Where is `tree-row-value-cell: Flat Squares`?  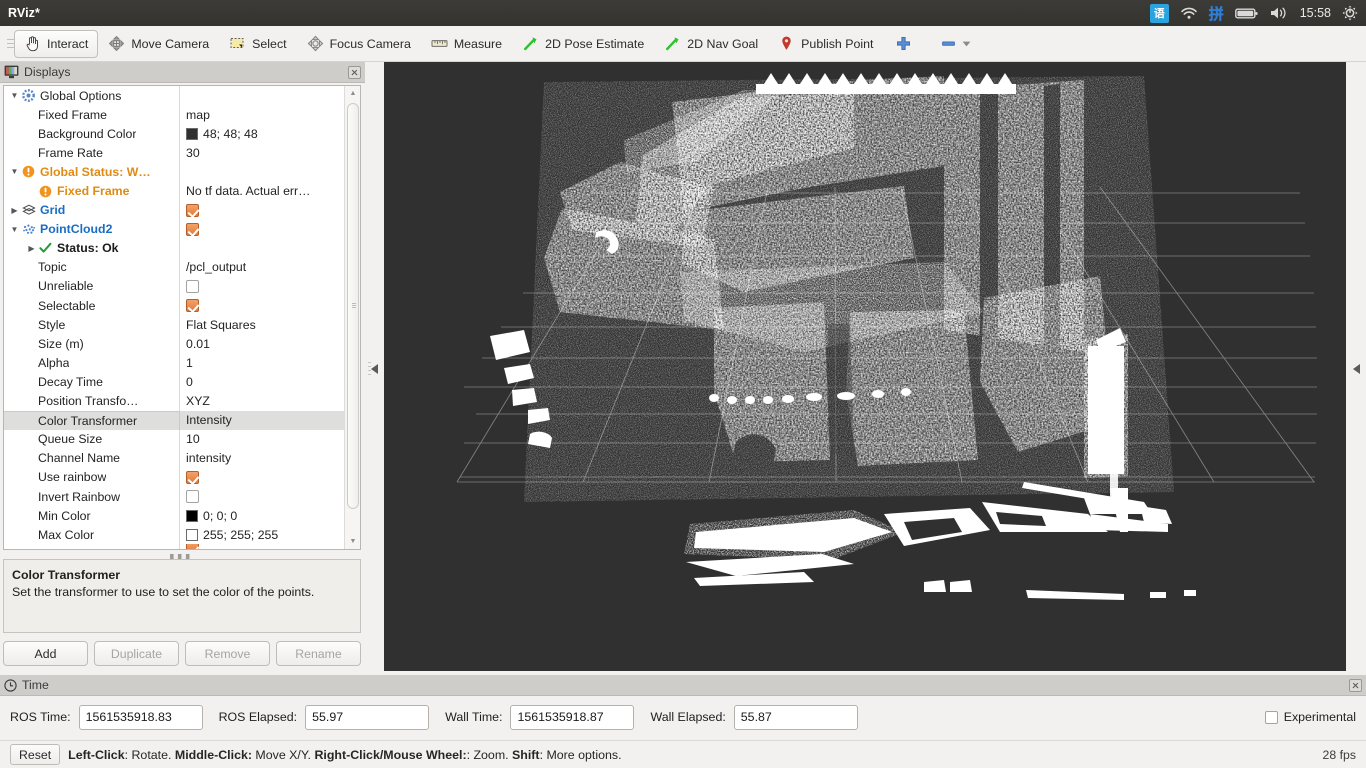
tree-row-value-cell: Flat Squares is located at coordinates (263, 325).